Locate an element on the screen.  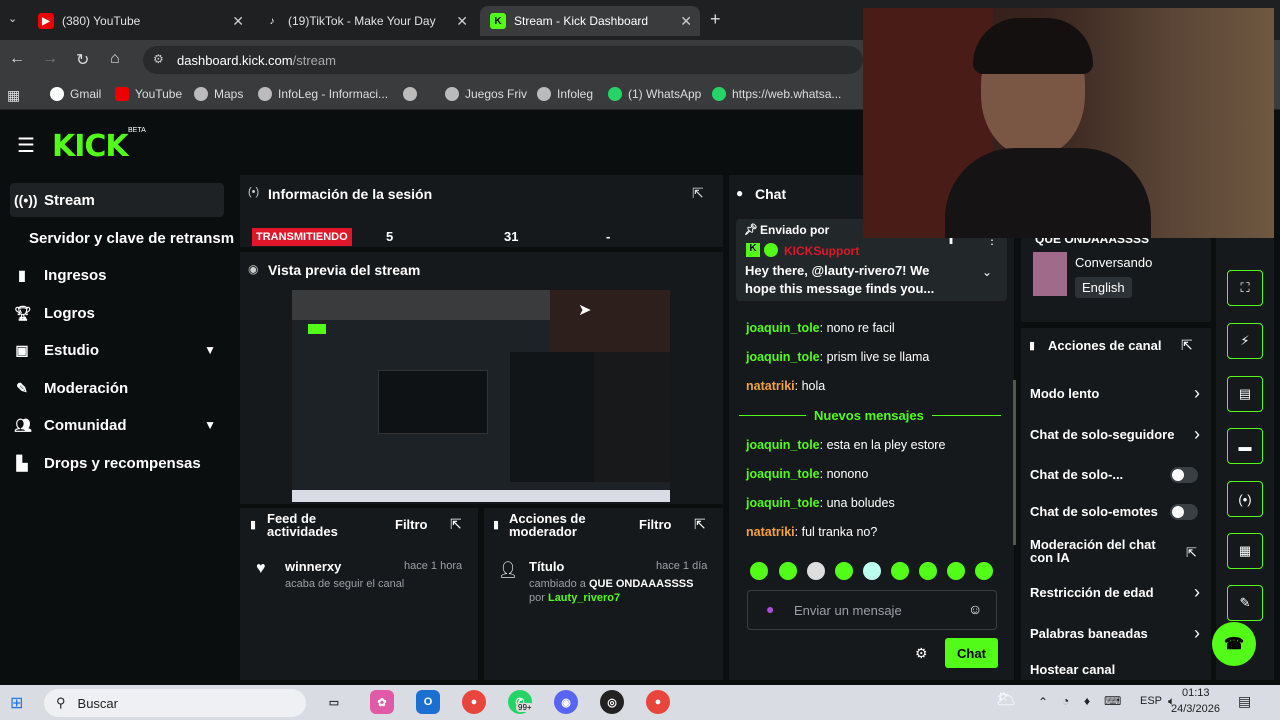
tab-list-dropdown-icon: ⌄ is located at coordinates (12, 18).